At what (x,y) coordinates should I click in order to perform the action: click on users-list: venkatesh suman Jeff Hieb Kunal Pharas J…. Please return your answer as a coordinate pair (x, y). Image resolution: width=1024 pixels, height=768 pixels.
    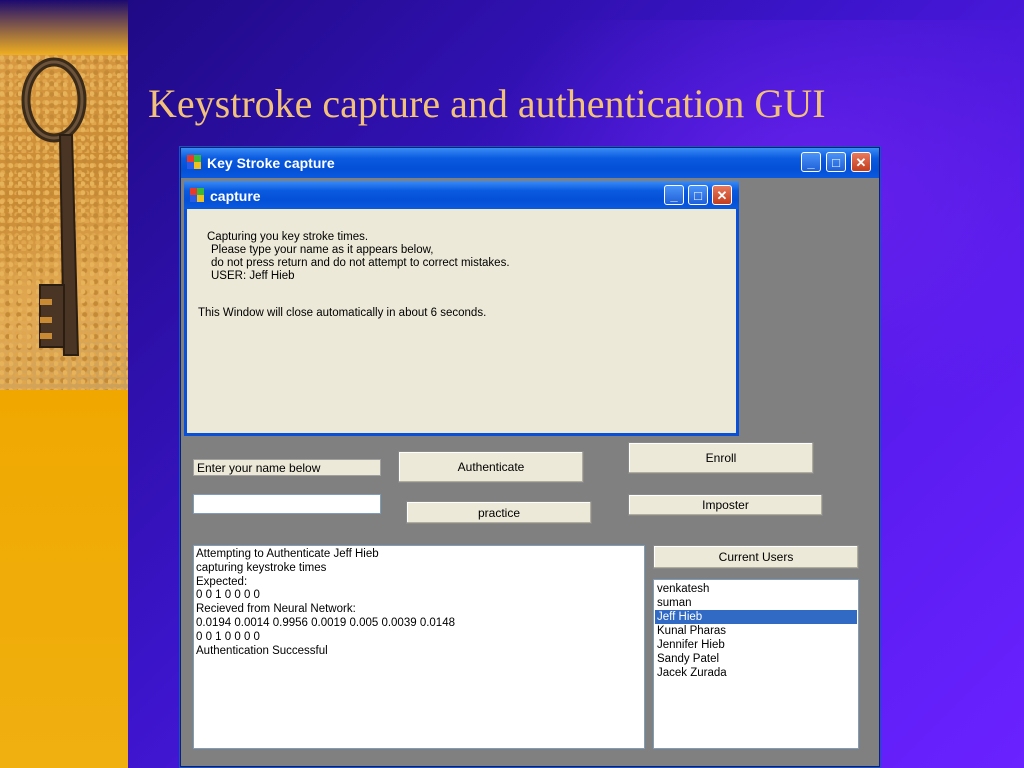
    Looking at the image, I should click on (756, 664).